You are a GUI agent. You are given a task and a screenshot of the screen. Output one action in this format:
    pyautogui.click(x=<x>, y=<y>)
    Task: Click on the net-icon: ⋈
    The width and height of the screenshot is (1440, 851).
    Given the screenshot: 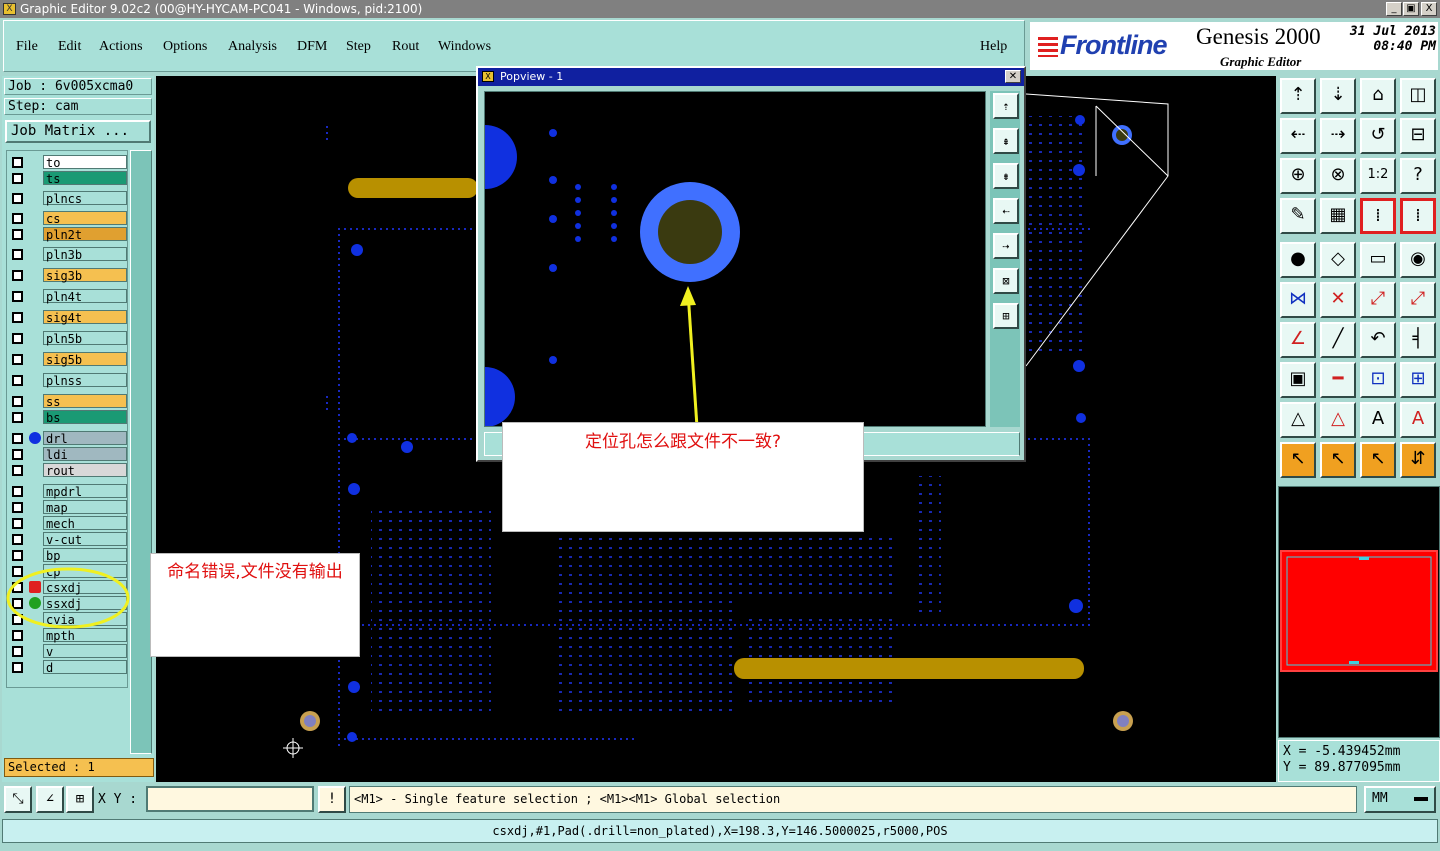 What is the action you would take?
    pyautogui.click(x=1298, y=300)
    